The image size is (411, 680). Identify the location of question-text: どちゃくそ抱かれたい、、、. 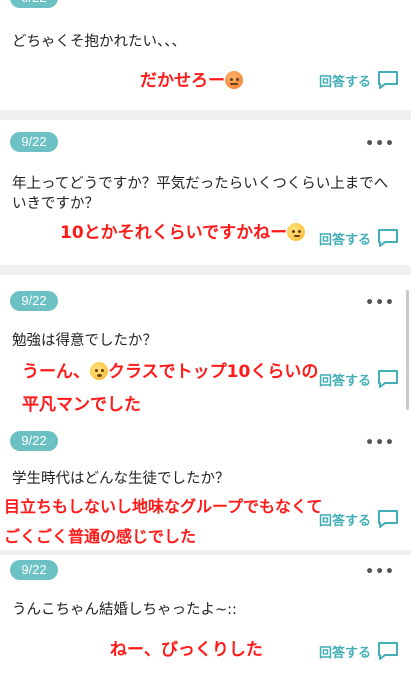
(99, 42).